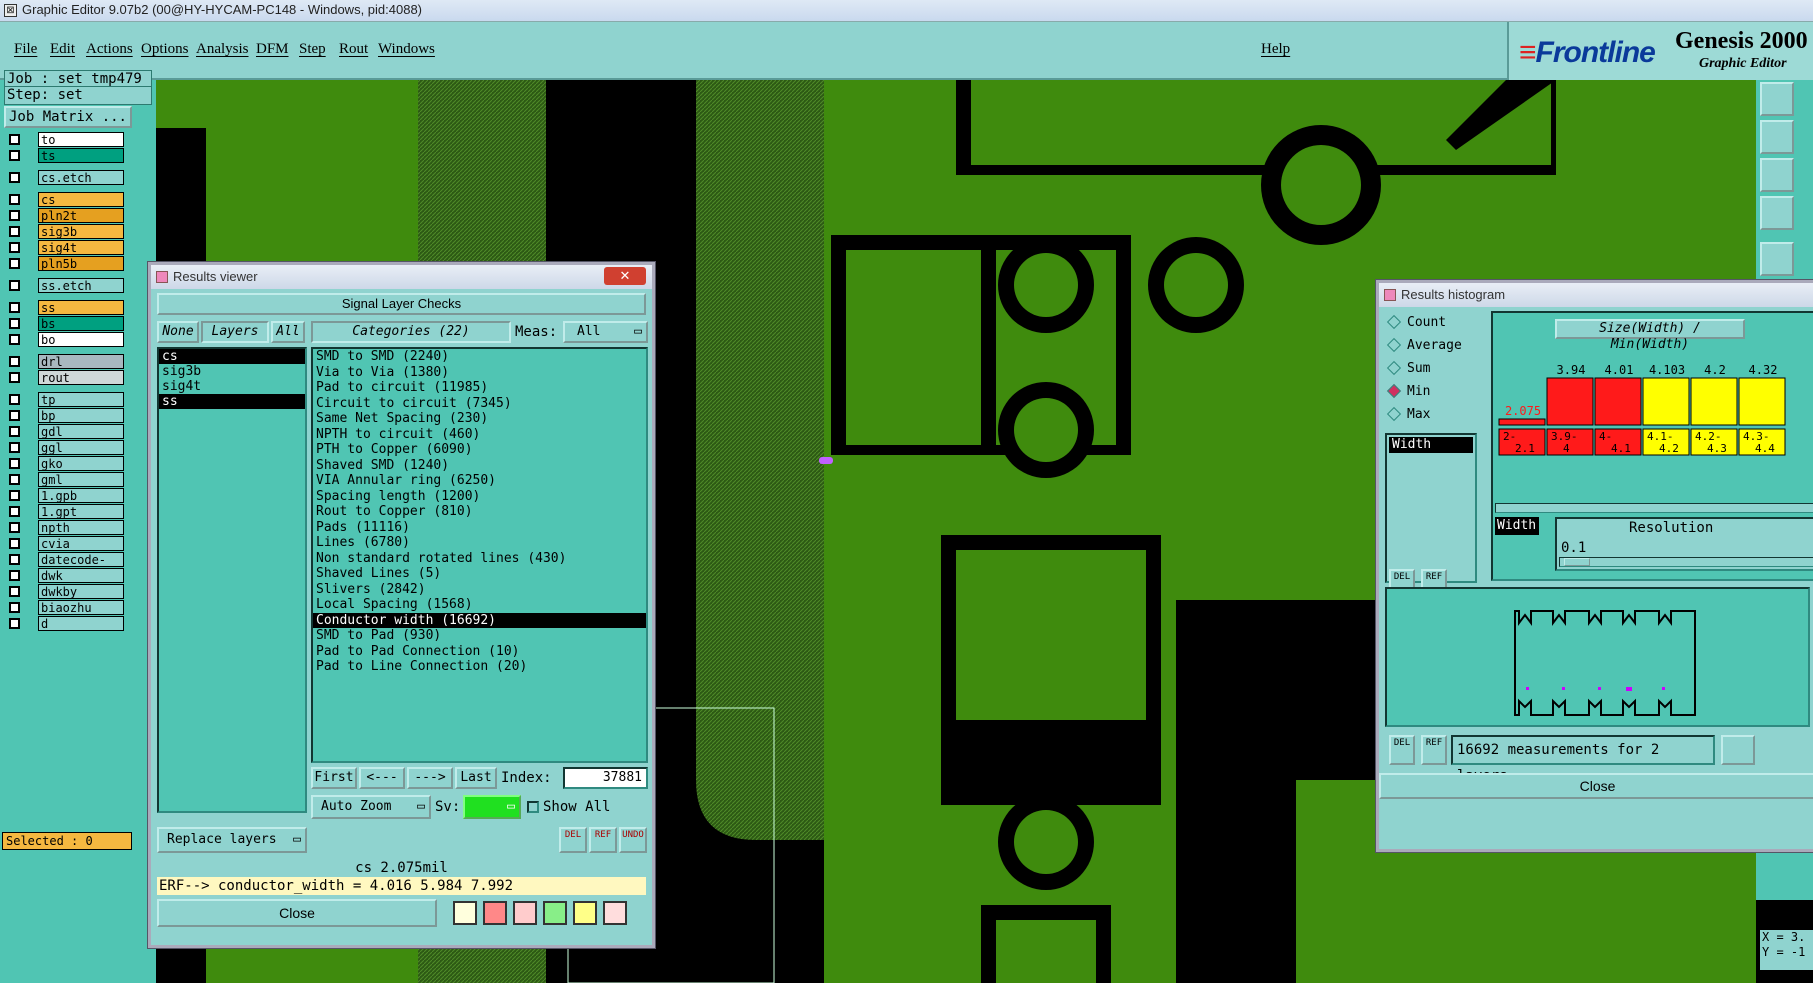 The height and width of the screenshot is (983, 1813). What do you see at coordinates (66, 566) in the screenshot?
I see `layer-row: datecode-pte` at bounding box center [66, 566].